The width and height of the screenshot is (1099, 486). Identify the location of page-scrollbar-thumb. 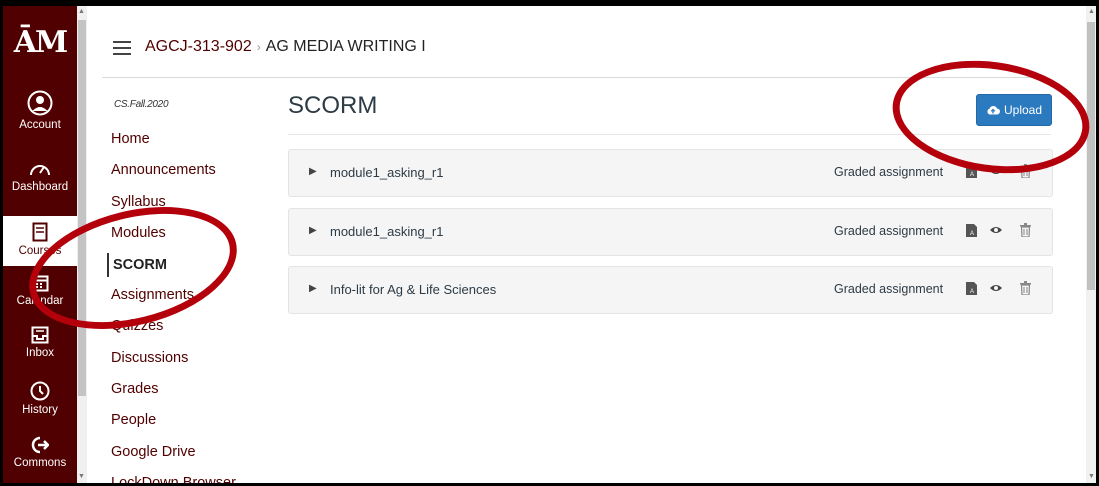
(1091, 156).